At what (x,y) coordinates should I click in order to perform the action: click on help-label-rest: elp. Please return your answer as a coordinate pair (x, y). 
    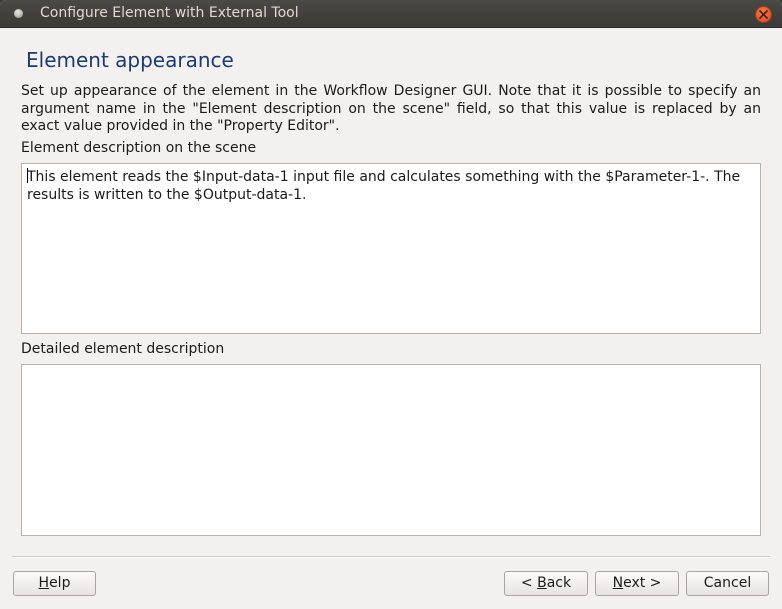
    Looking at the image, I should click on (60, 583).